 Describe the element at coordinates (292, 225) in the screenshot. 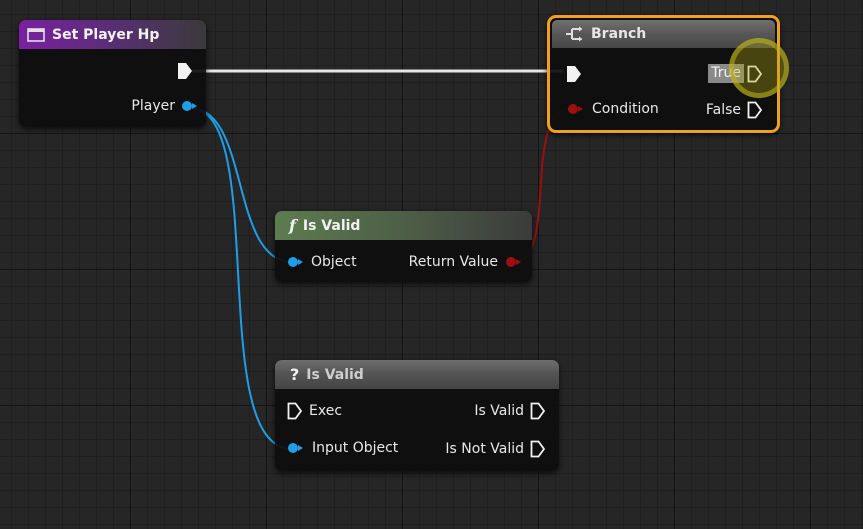

I see `function-icon: f` at that location.